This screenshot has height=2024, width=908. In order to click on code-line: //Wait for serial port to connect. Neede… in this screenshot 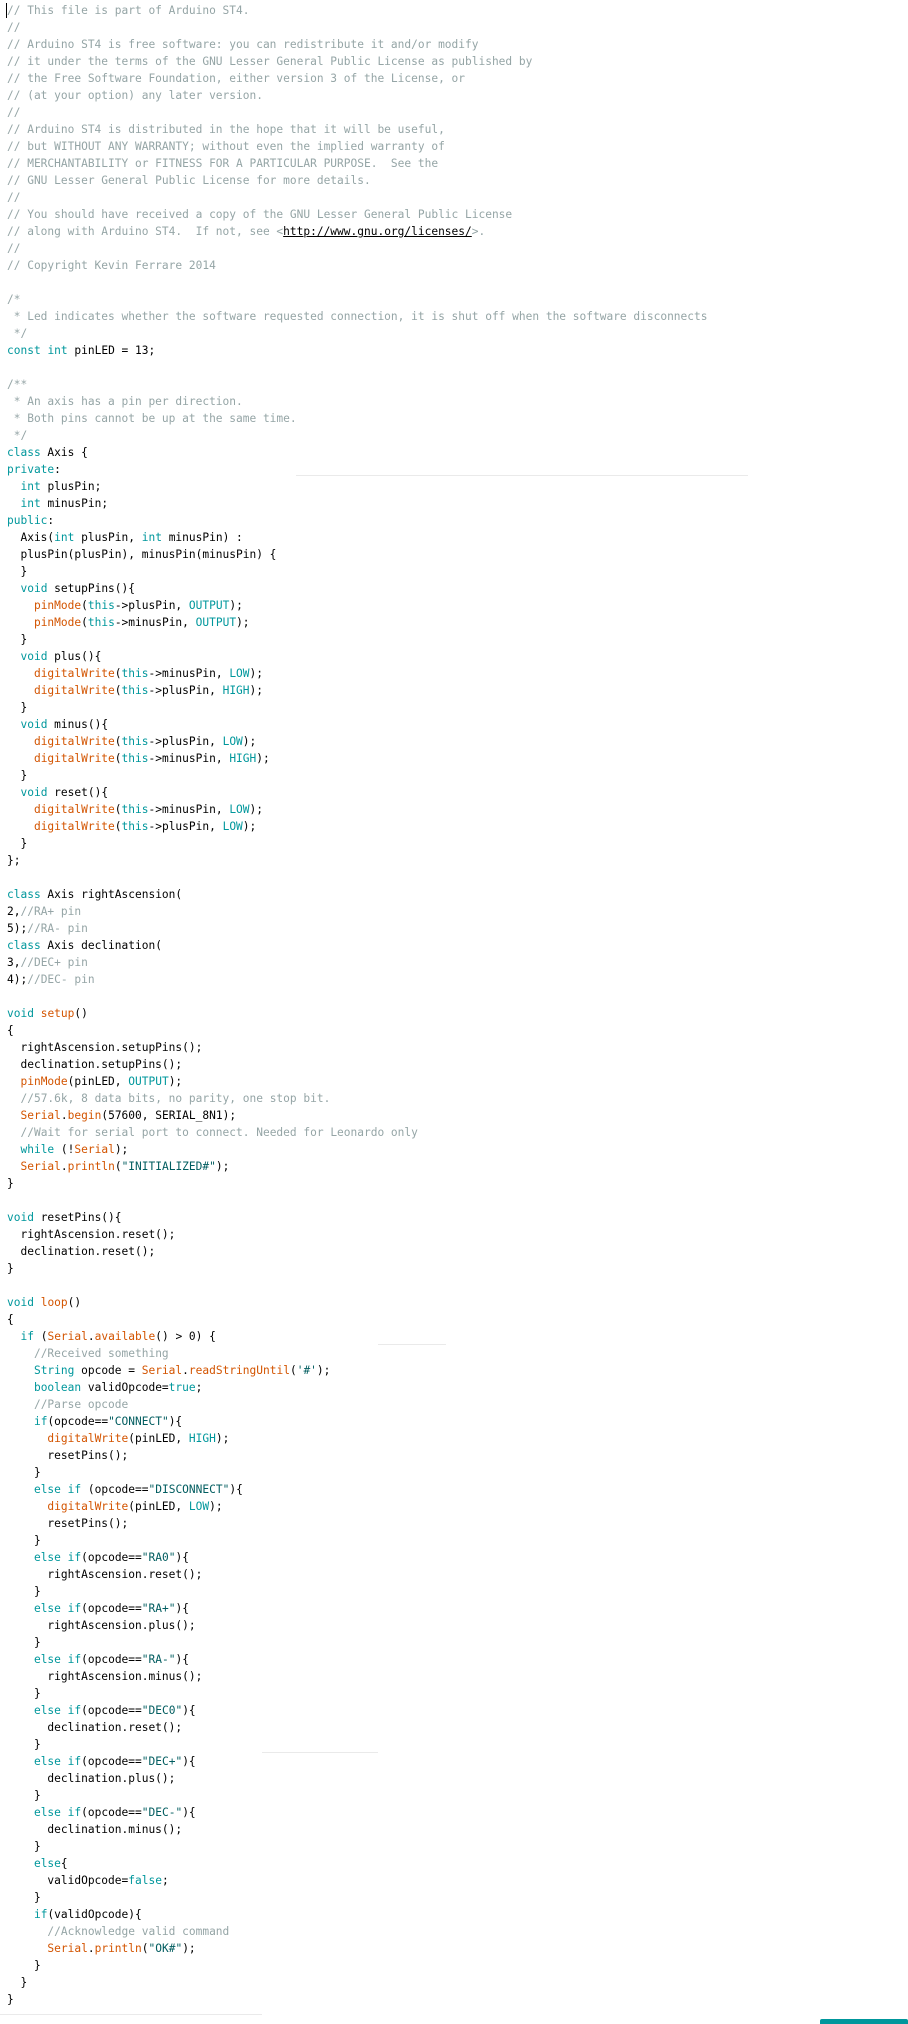, I will do `click(357, 1132)`.